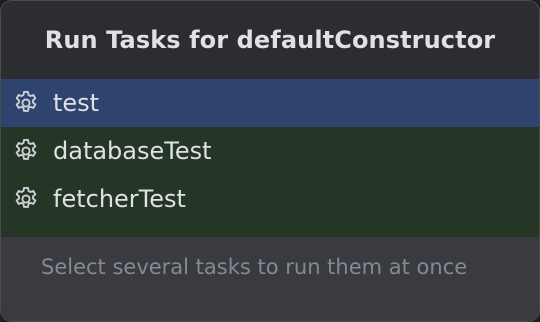 Image resolution: width=540 pixels, height=322 pixels. What do you see at coordinates (270, 103) in the screenshot?
I see `task-item-test: test` at bounding box center [270, 103].